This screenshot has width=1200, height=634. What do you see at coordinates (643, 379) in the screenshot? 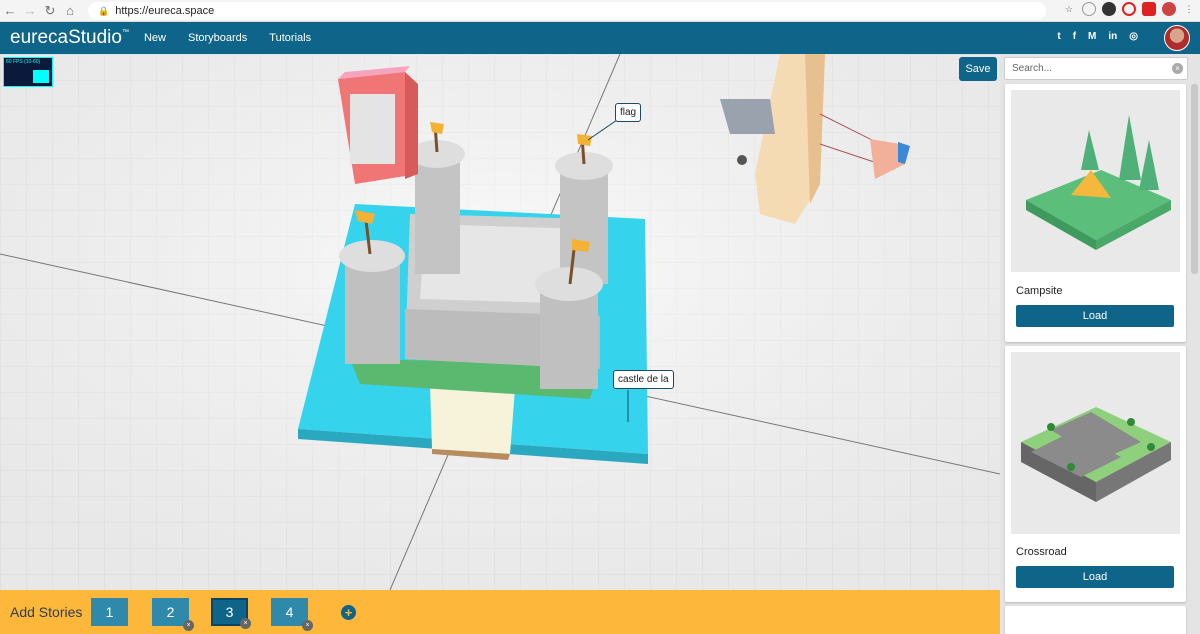
I see `label-castle: castle de la` at bounding box center [643, 379].